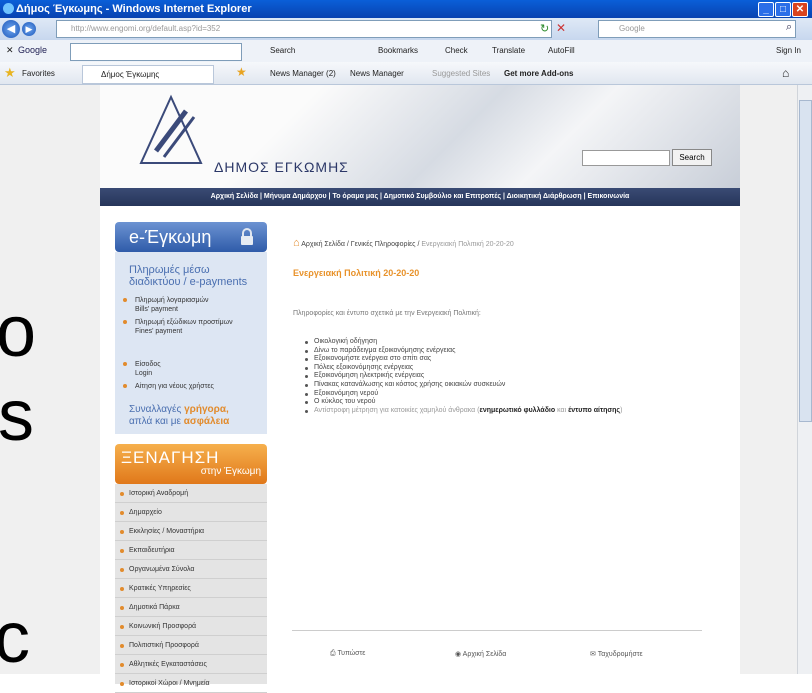 Image resolution: width=812 pixels, height=693 pixels. Describe the element at coordinates (356, 273) in the screenshot. I see `page-title: Ενεργειακή Πολιτική 20-20-20` at that location.